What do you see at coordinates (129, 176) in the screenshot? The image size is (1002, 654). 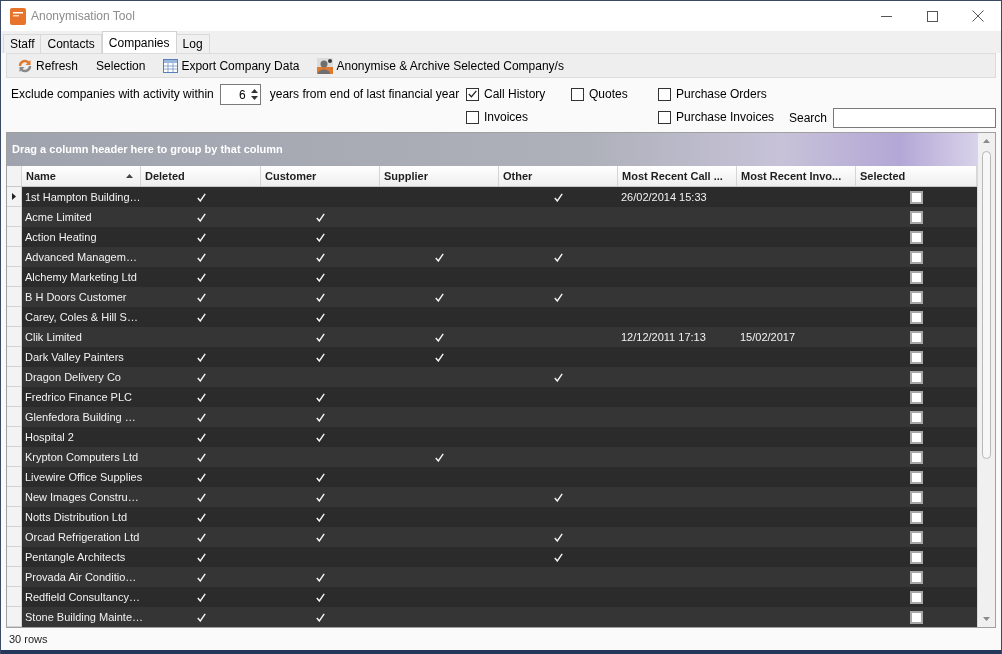 I see `sort-ascending-icon` at bounding box center [129, 176].